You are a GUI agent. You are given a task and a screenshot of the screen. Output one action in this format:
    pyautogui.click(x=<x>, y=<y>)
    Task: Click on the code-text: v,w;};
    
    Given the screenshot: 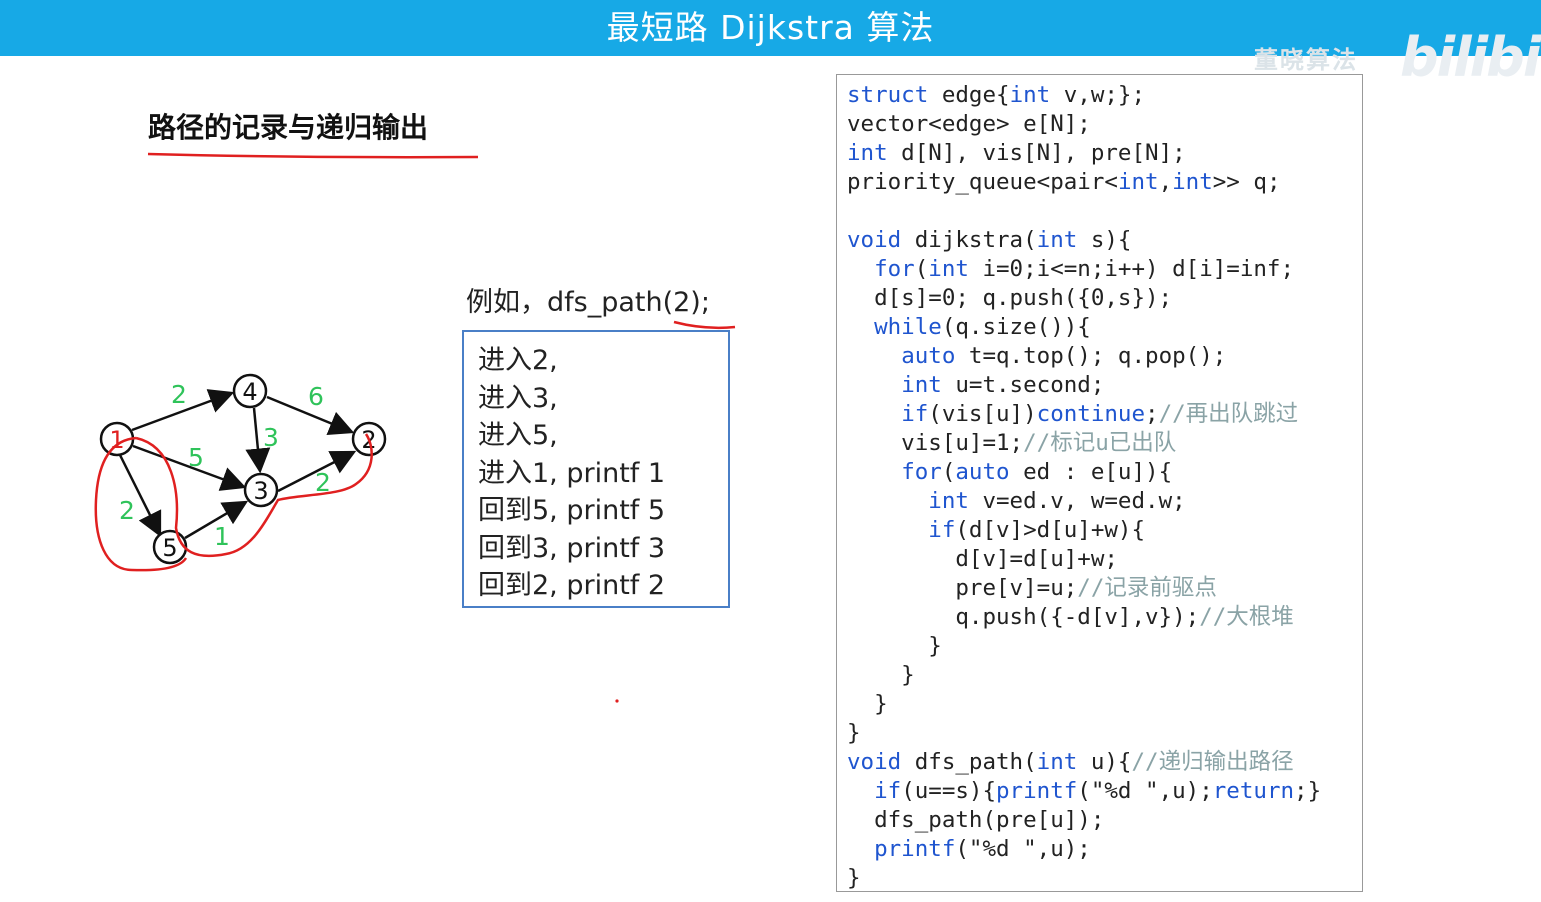 What is the action you would take?
    pyautogui.click(x=1098, y=95)
    